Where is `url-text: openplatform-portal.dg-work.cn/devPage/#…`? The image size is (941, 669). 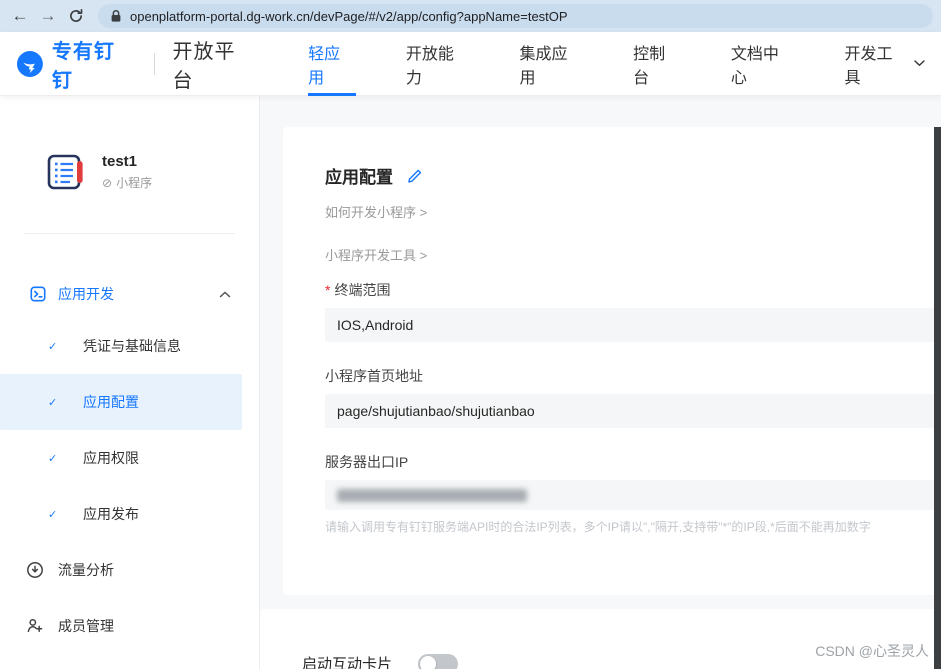
url-text: openplatform-portal.dg-work.cn/devPage/#… is located at coordinates (349, 16).